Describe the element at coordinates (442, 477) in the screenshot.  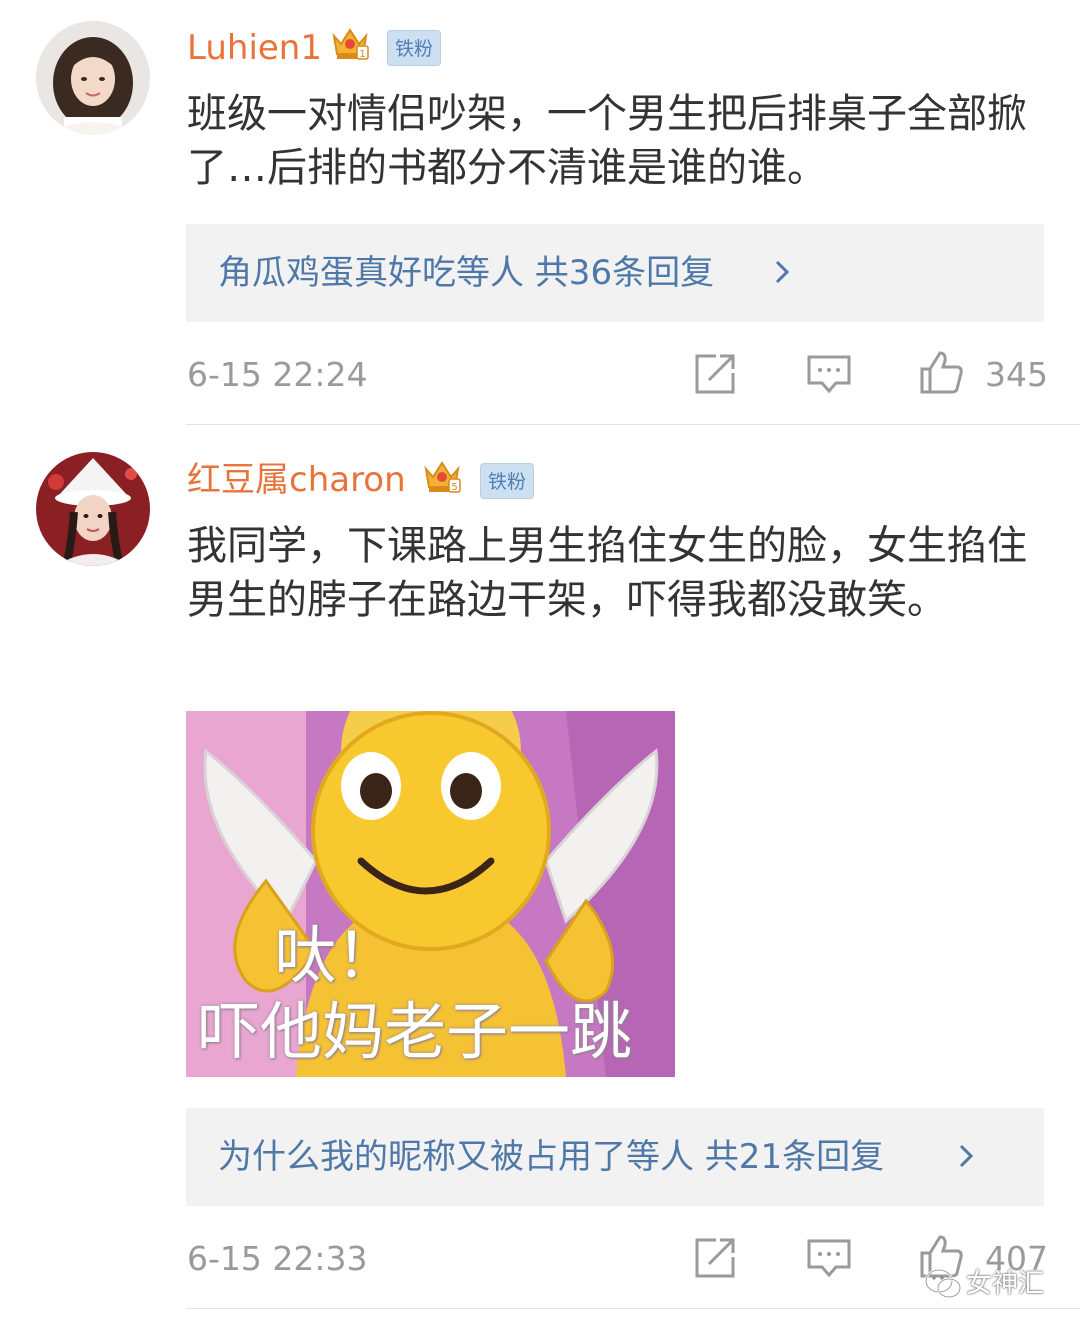
I see `crown-badge-icon: 5` at that location.